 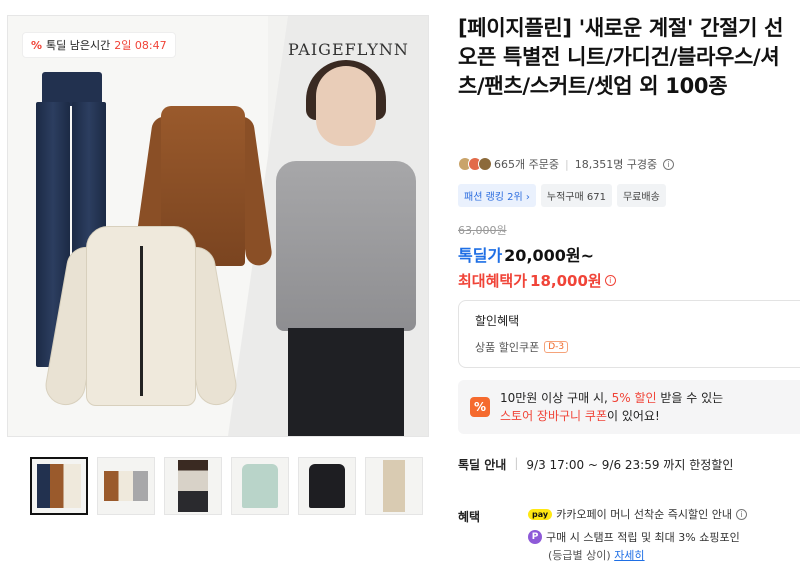 I want to click on timer-label: 톡딜 남은시간, so click(x=78, y=45).